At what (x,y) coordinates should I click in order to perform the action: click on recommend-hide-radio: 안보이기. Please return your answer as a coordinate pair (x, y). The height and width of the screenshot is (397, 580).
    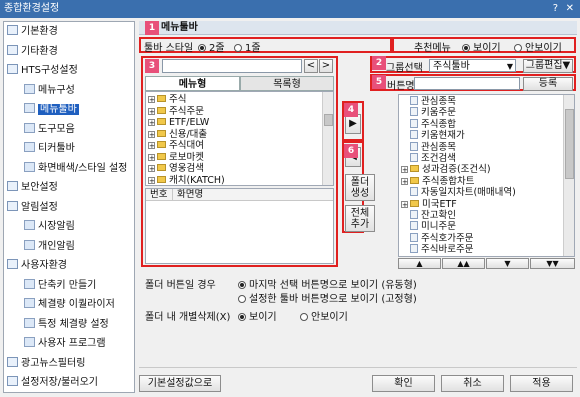
    Looking at the image, I should click on (538, 46).